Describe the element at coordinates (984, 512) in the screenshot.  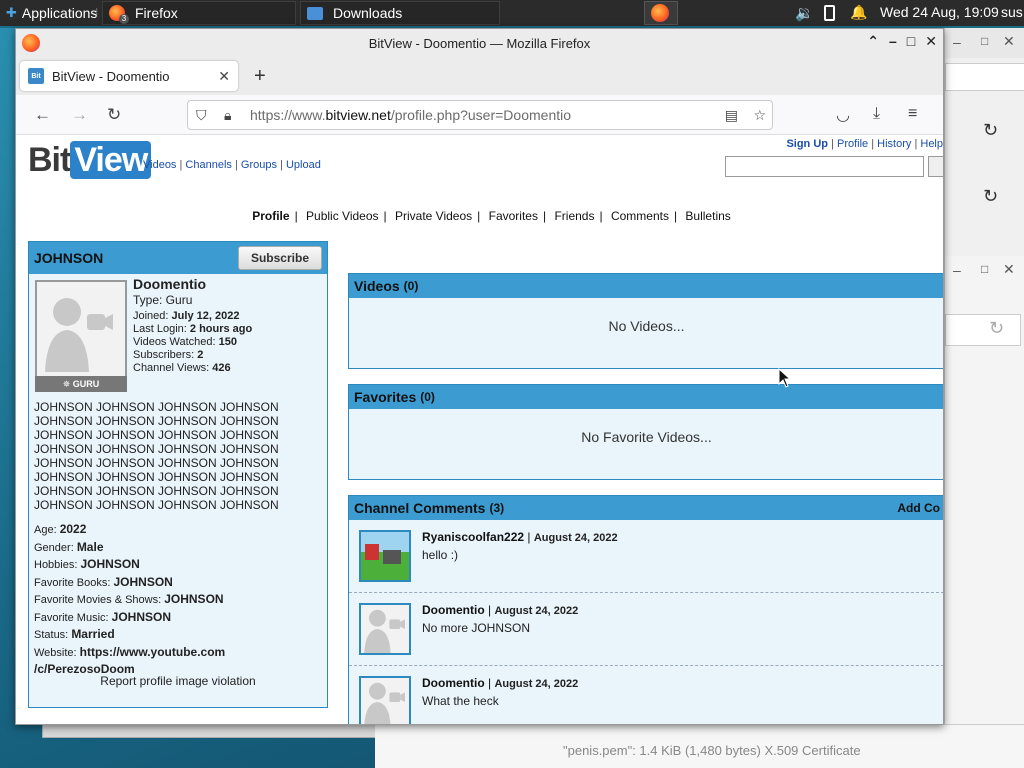
I see `background-window-bottom: – □ ✕ ↻` at that location.